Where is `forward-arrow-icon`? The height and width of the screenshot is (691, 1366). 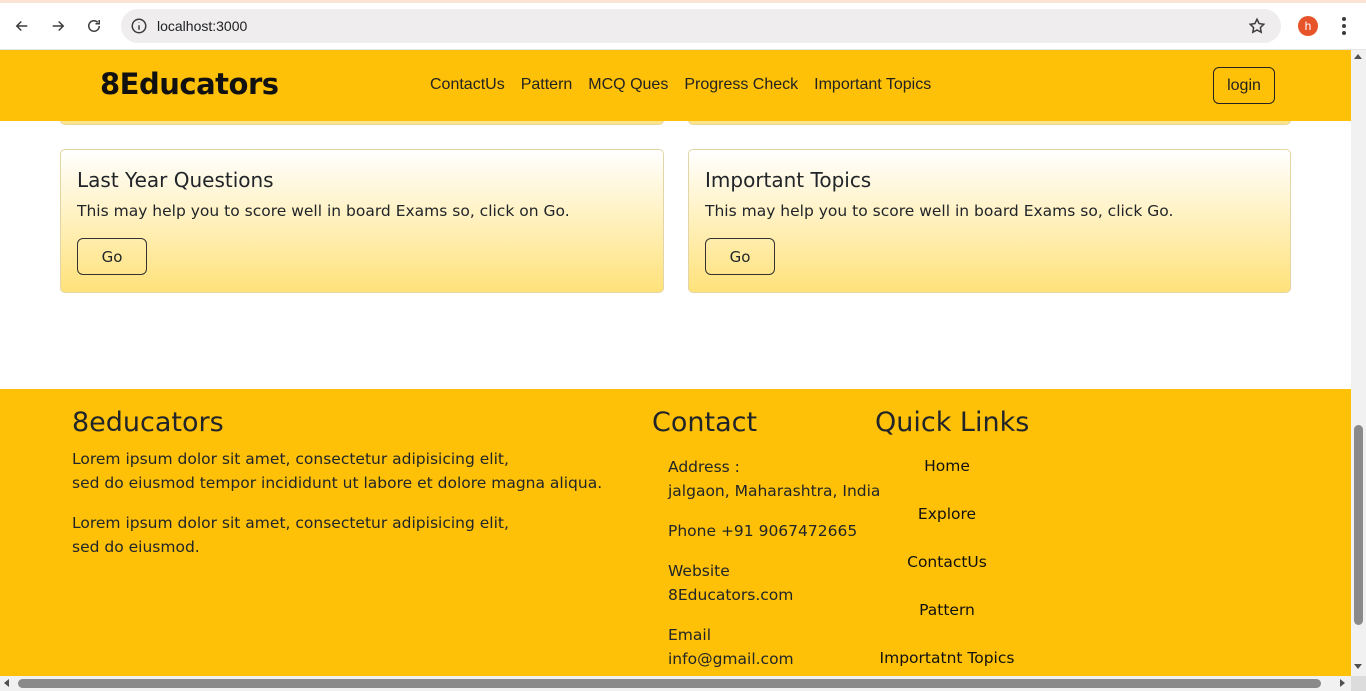
forward-arrow-icon is located at coordinates (58, 26).